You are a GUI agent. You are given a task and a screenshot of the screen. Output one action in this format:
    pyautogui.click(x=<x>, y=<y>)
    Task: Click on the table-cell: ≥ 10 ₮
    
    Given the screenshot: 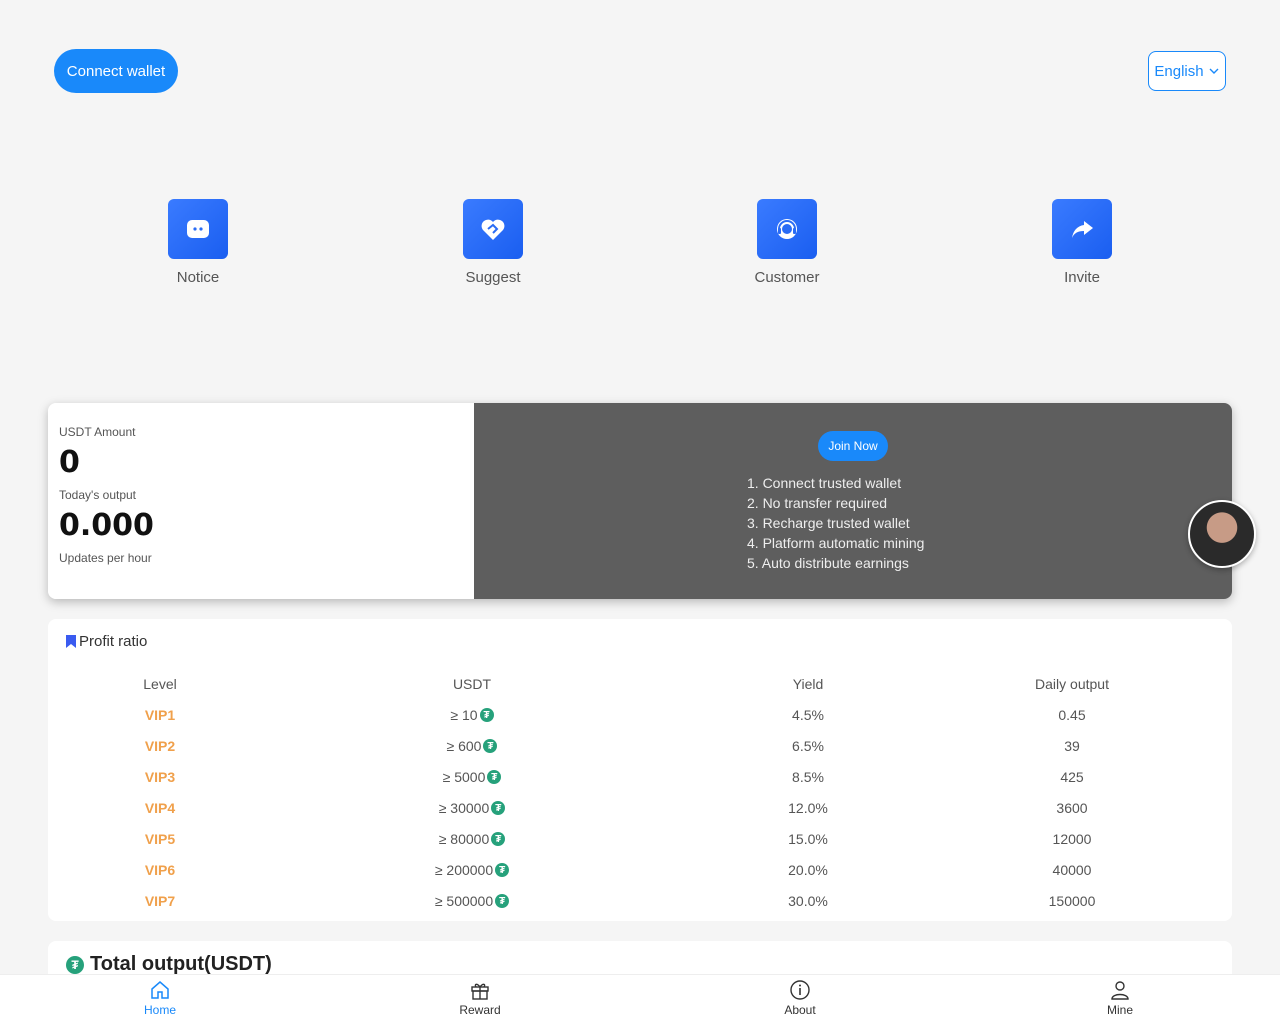 What is the action you would take?
    pyautogui.click(x=472, y=715)
    